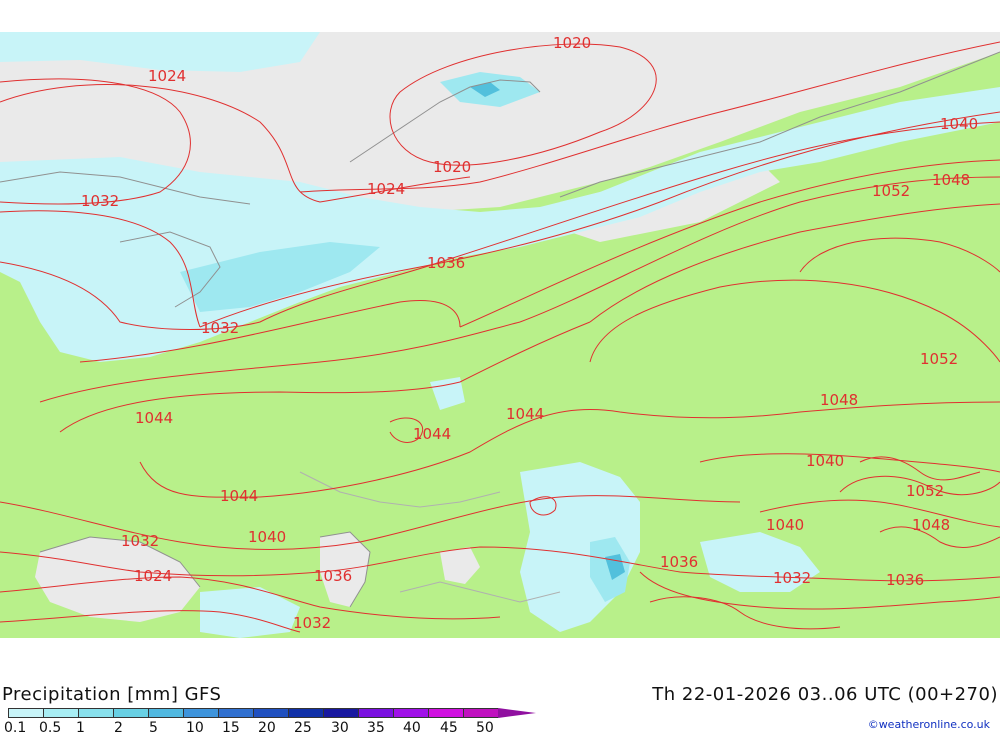  What do you see at coordinates (112, 694) in the screenshot?
I see `map-title: Precipitation [mm] GFS` at bounding box center [112, 694].